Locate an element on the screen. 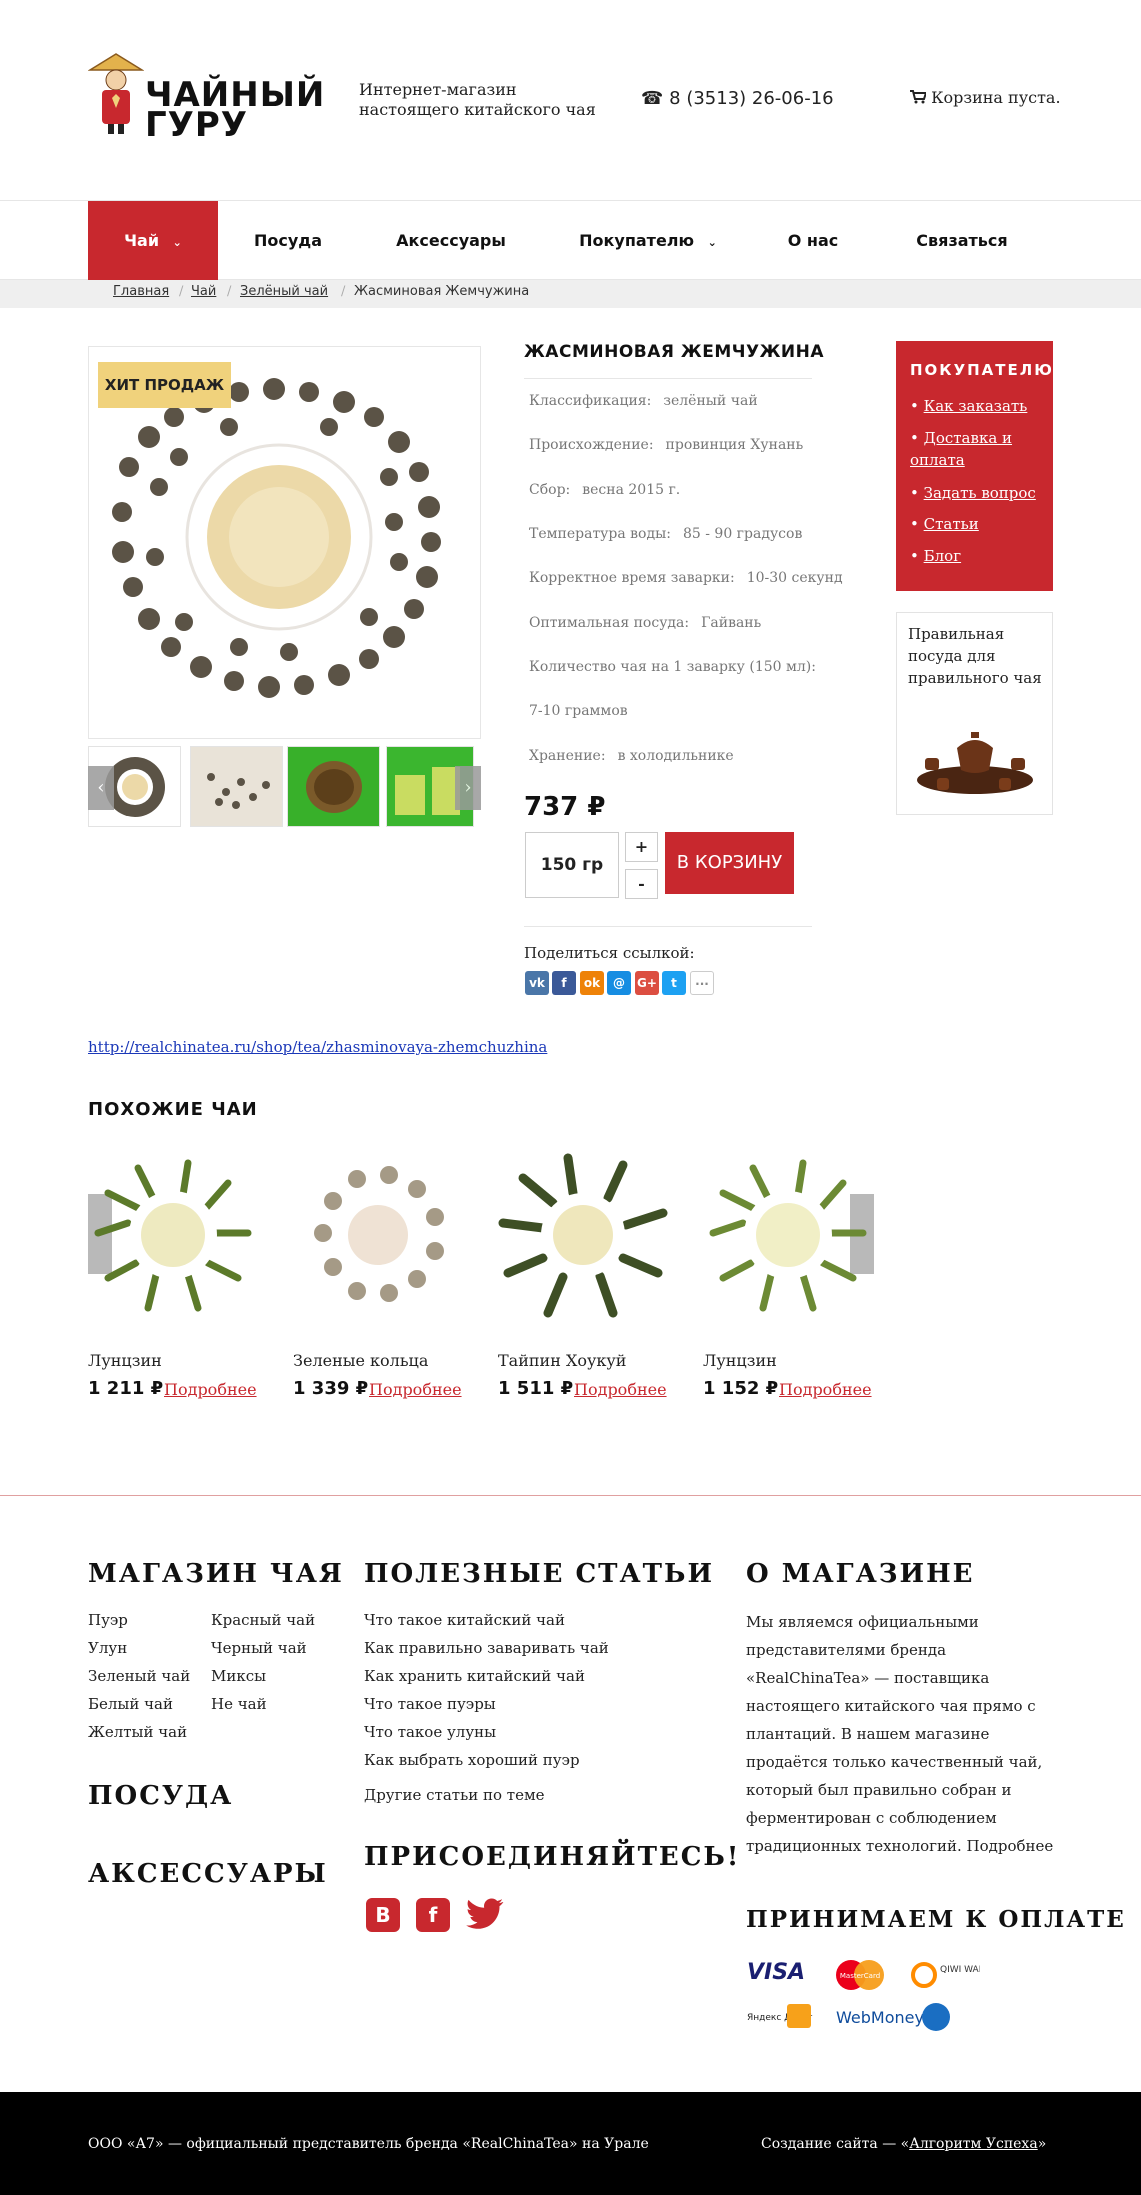 Image resolution: width=1141 pixels, height=2195 pixels. nav-item-tea: Чай ⌄ is located at coordinates (153, 241).